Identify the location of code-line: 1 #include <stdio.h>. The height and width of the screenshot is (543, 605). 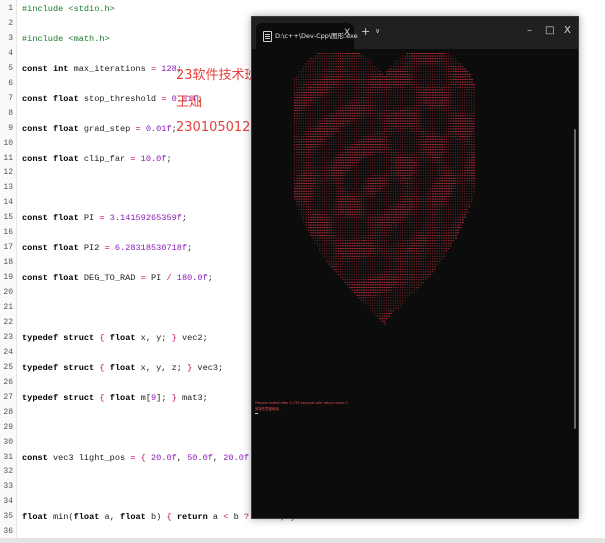
(300, 9).